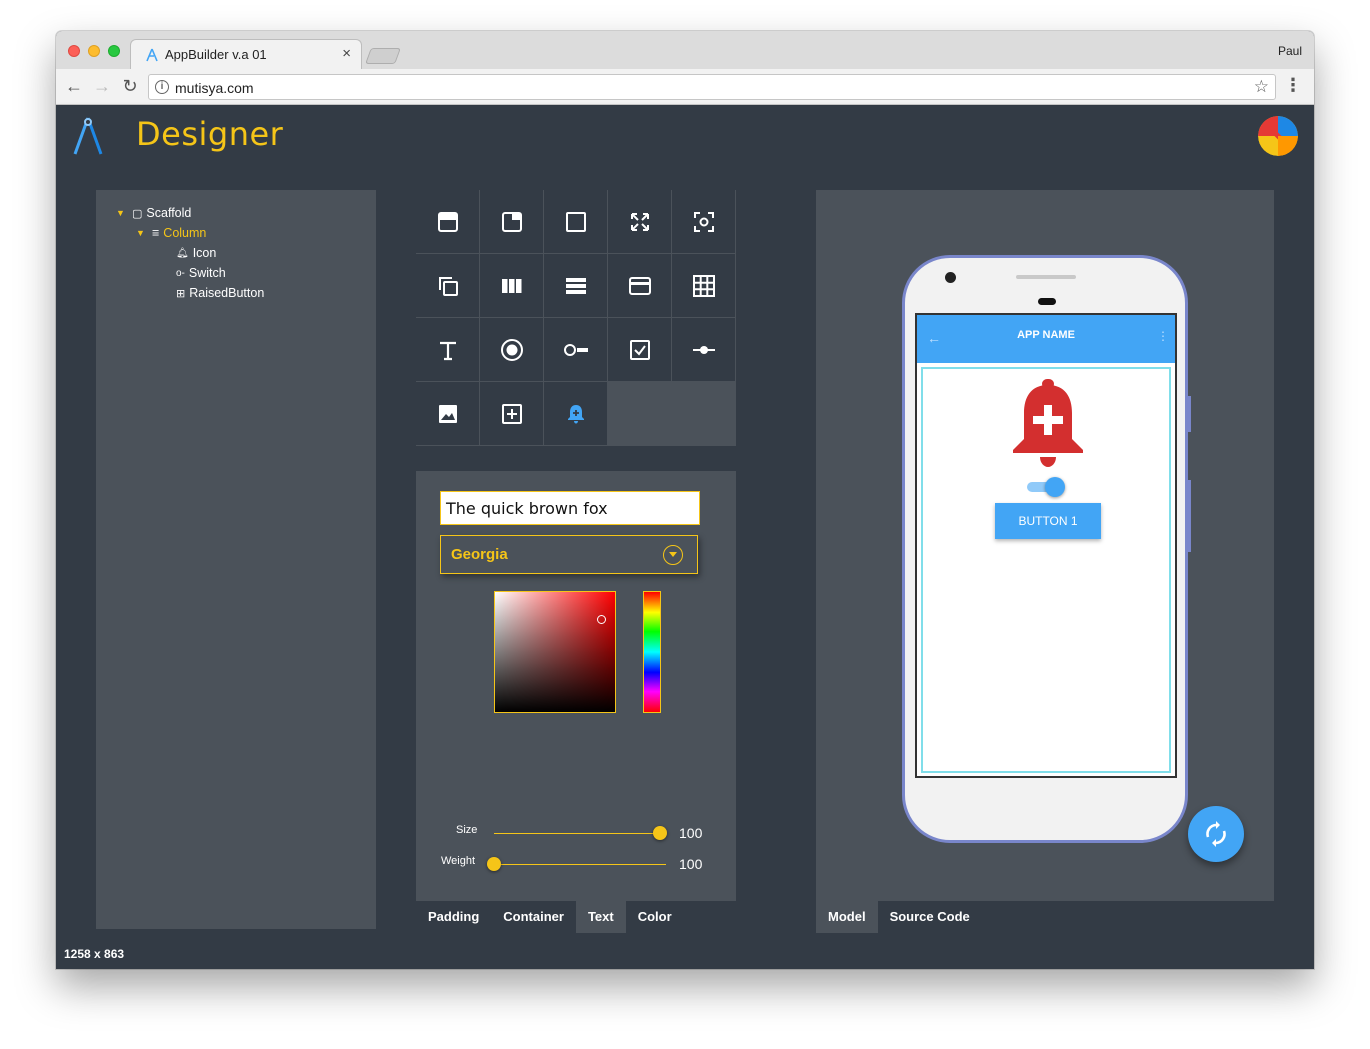 The image size is (1370, 1049). Describe the element at coordinates (1163, 336) in the screenshot. I see `more-vert-icon: ⋮` at that location.